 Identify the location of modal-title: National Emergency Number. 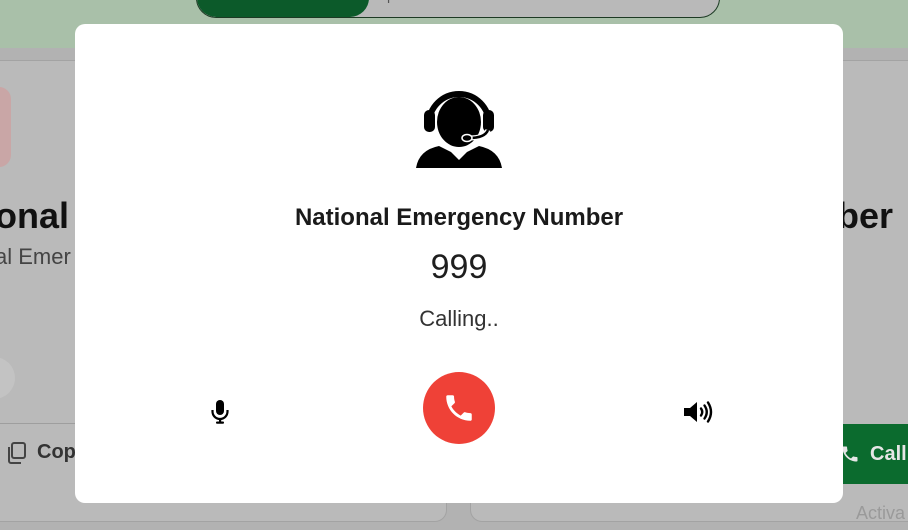
(459, 217).